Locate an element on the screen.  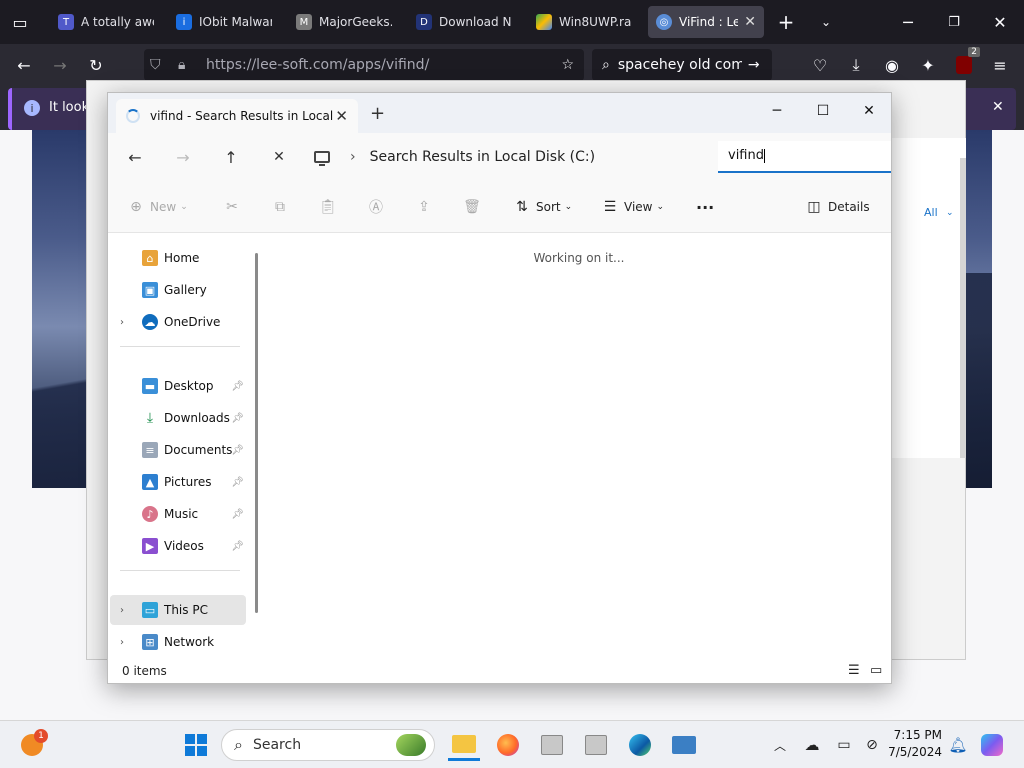
delete-button: 🗑︎ is located at coordinates (474, 207).